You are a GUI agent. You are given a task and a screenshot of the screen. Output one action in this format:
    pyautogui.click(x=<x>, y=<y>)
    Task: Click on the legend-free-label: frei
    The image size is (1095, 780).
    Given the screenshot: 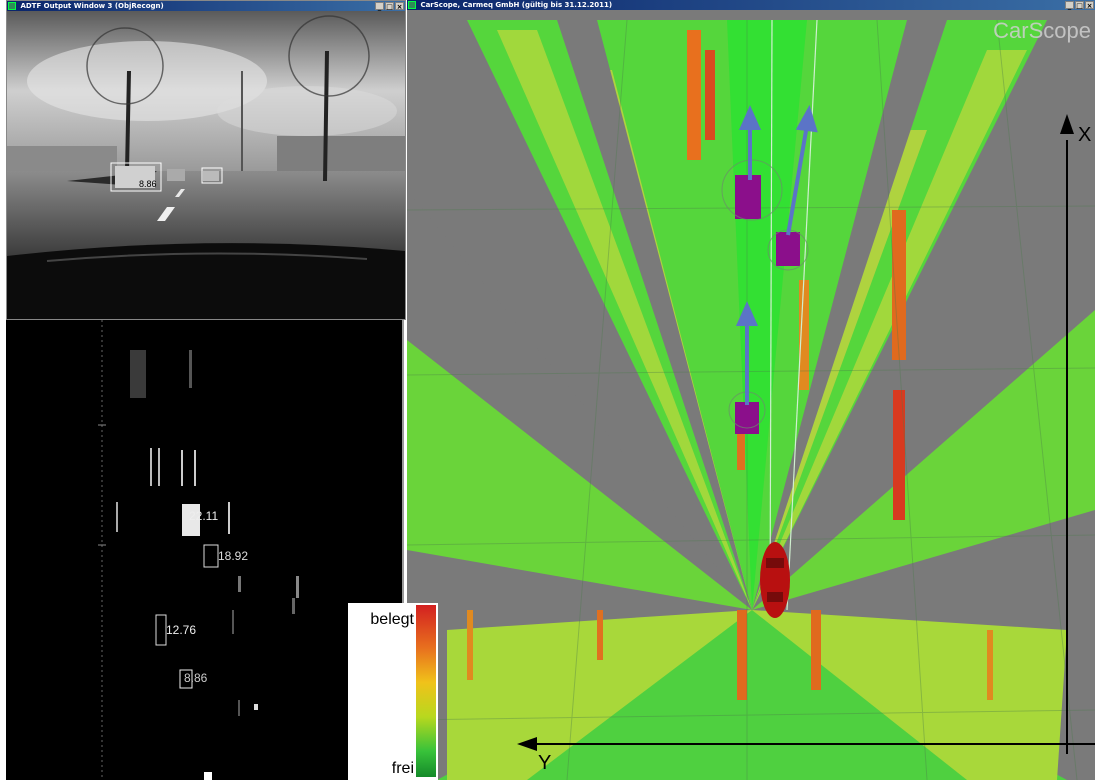 What is the action you would take?
    pyautogui.click(x=402, y=768)
    